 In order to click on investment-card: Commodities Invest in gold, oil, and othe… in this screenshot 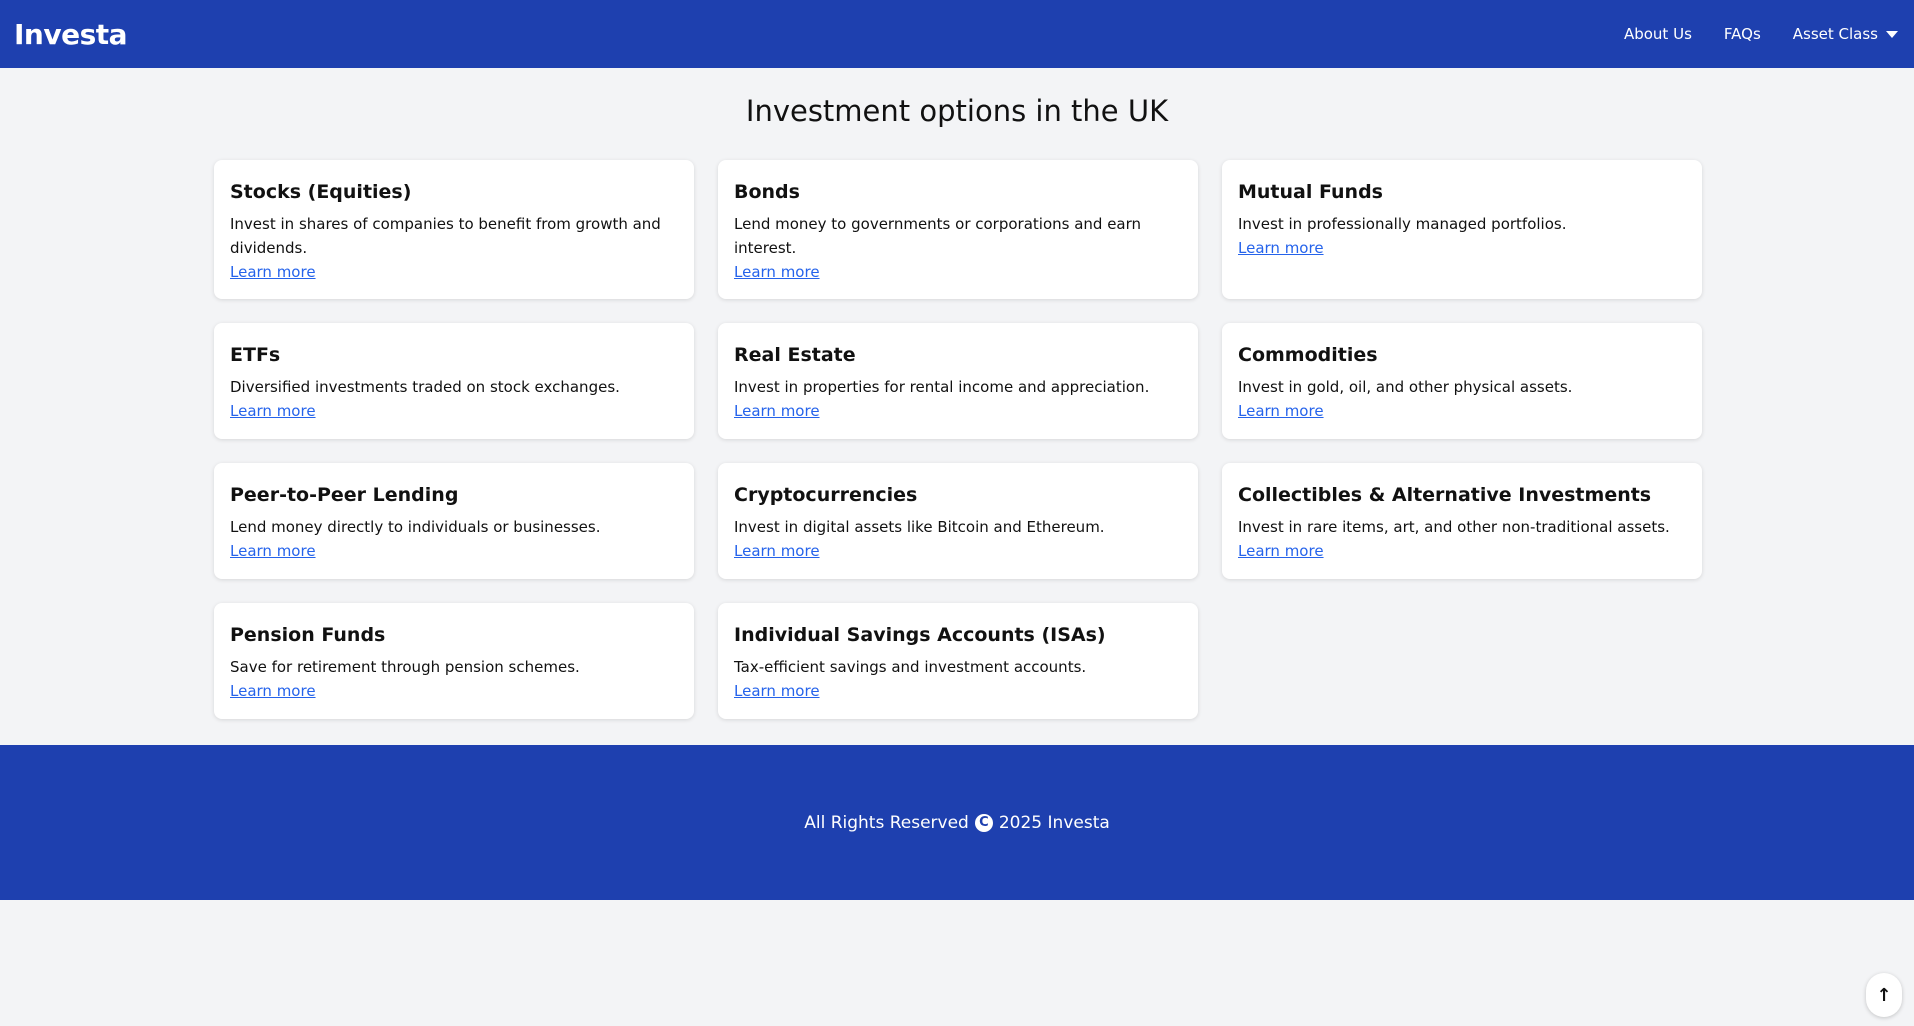, I will do `click(1462, 381)`.